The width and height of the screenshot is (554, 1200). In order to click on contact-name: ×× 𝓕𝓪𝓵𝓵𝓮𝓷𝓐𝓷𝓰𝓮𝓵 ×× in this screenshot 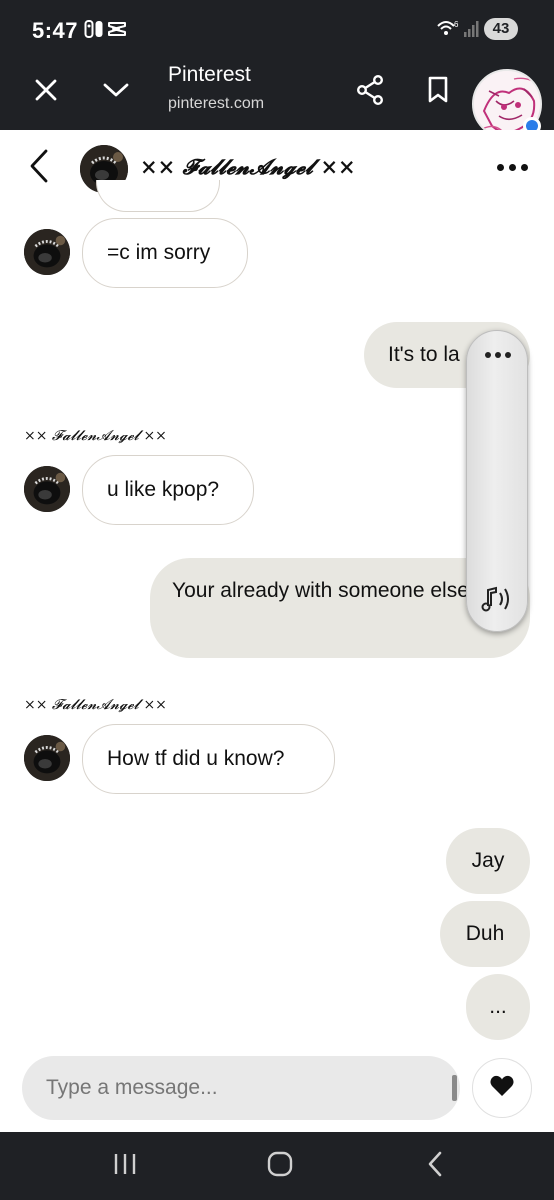, I will do `click(248, 167)`.